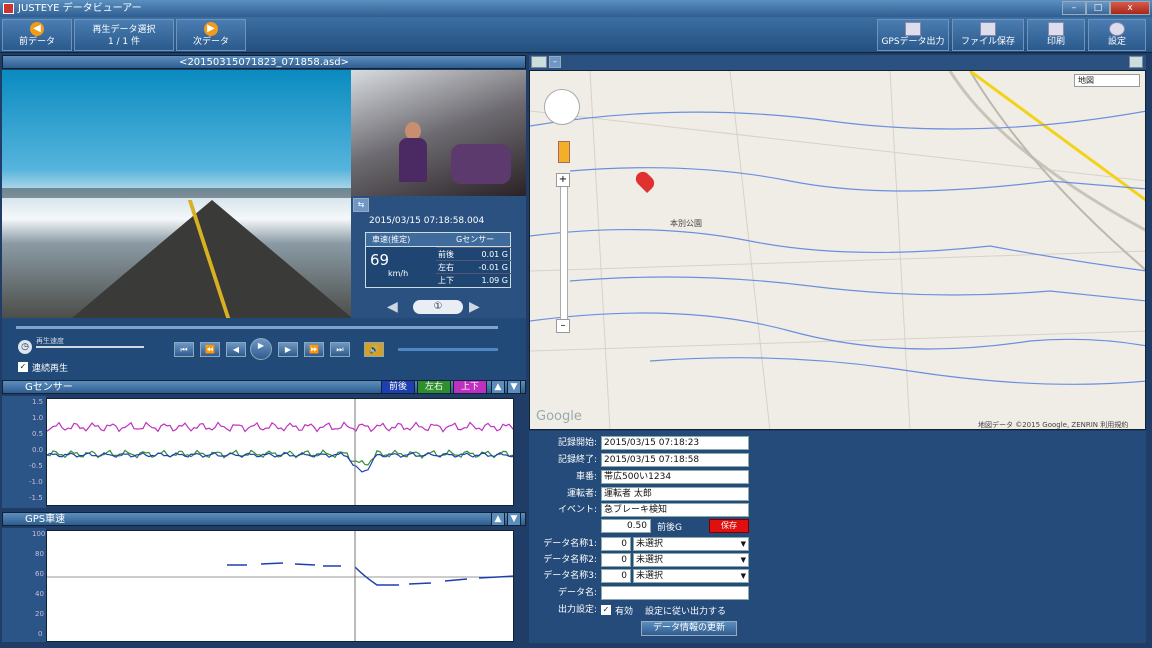 Image resolution: width=1152 pixels, height=648 pixels. I want to click on gps-y-axis: 100 80 60 40 20 0, so click(24, 585).